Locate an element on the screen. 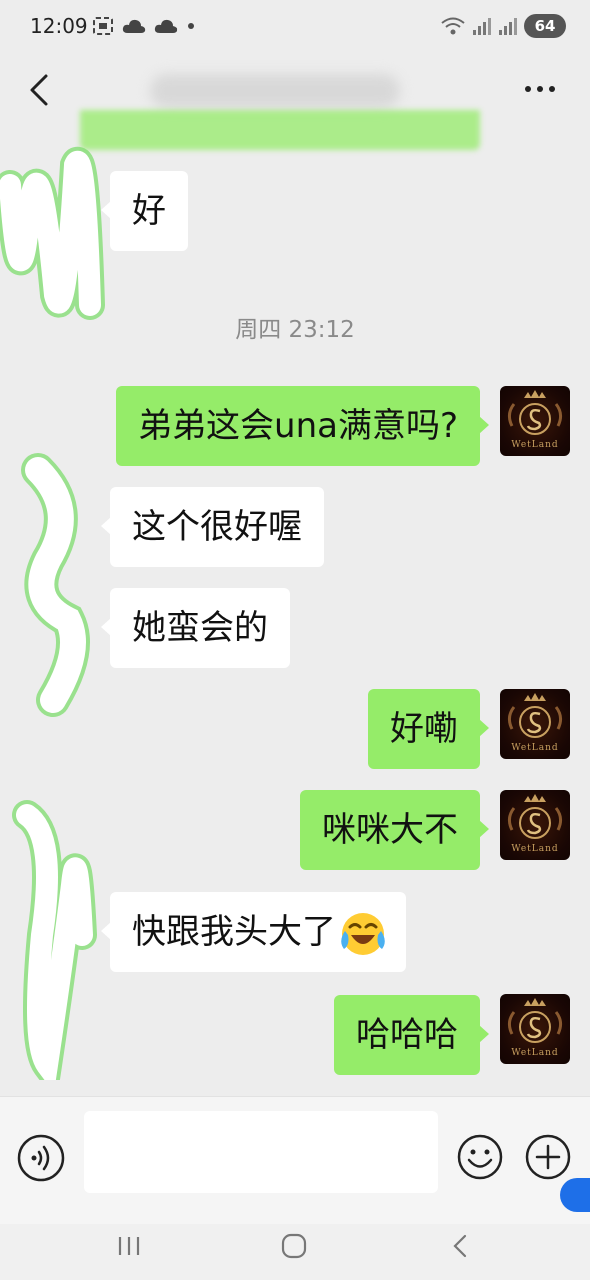 The height and width of the screenshot is (1280, 590). system-nav-bar is located at coordinates (295, 1252).